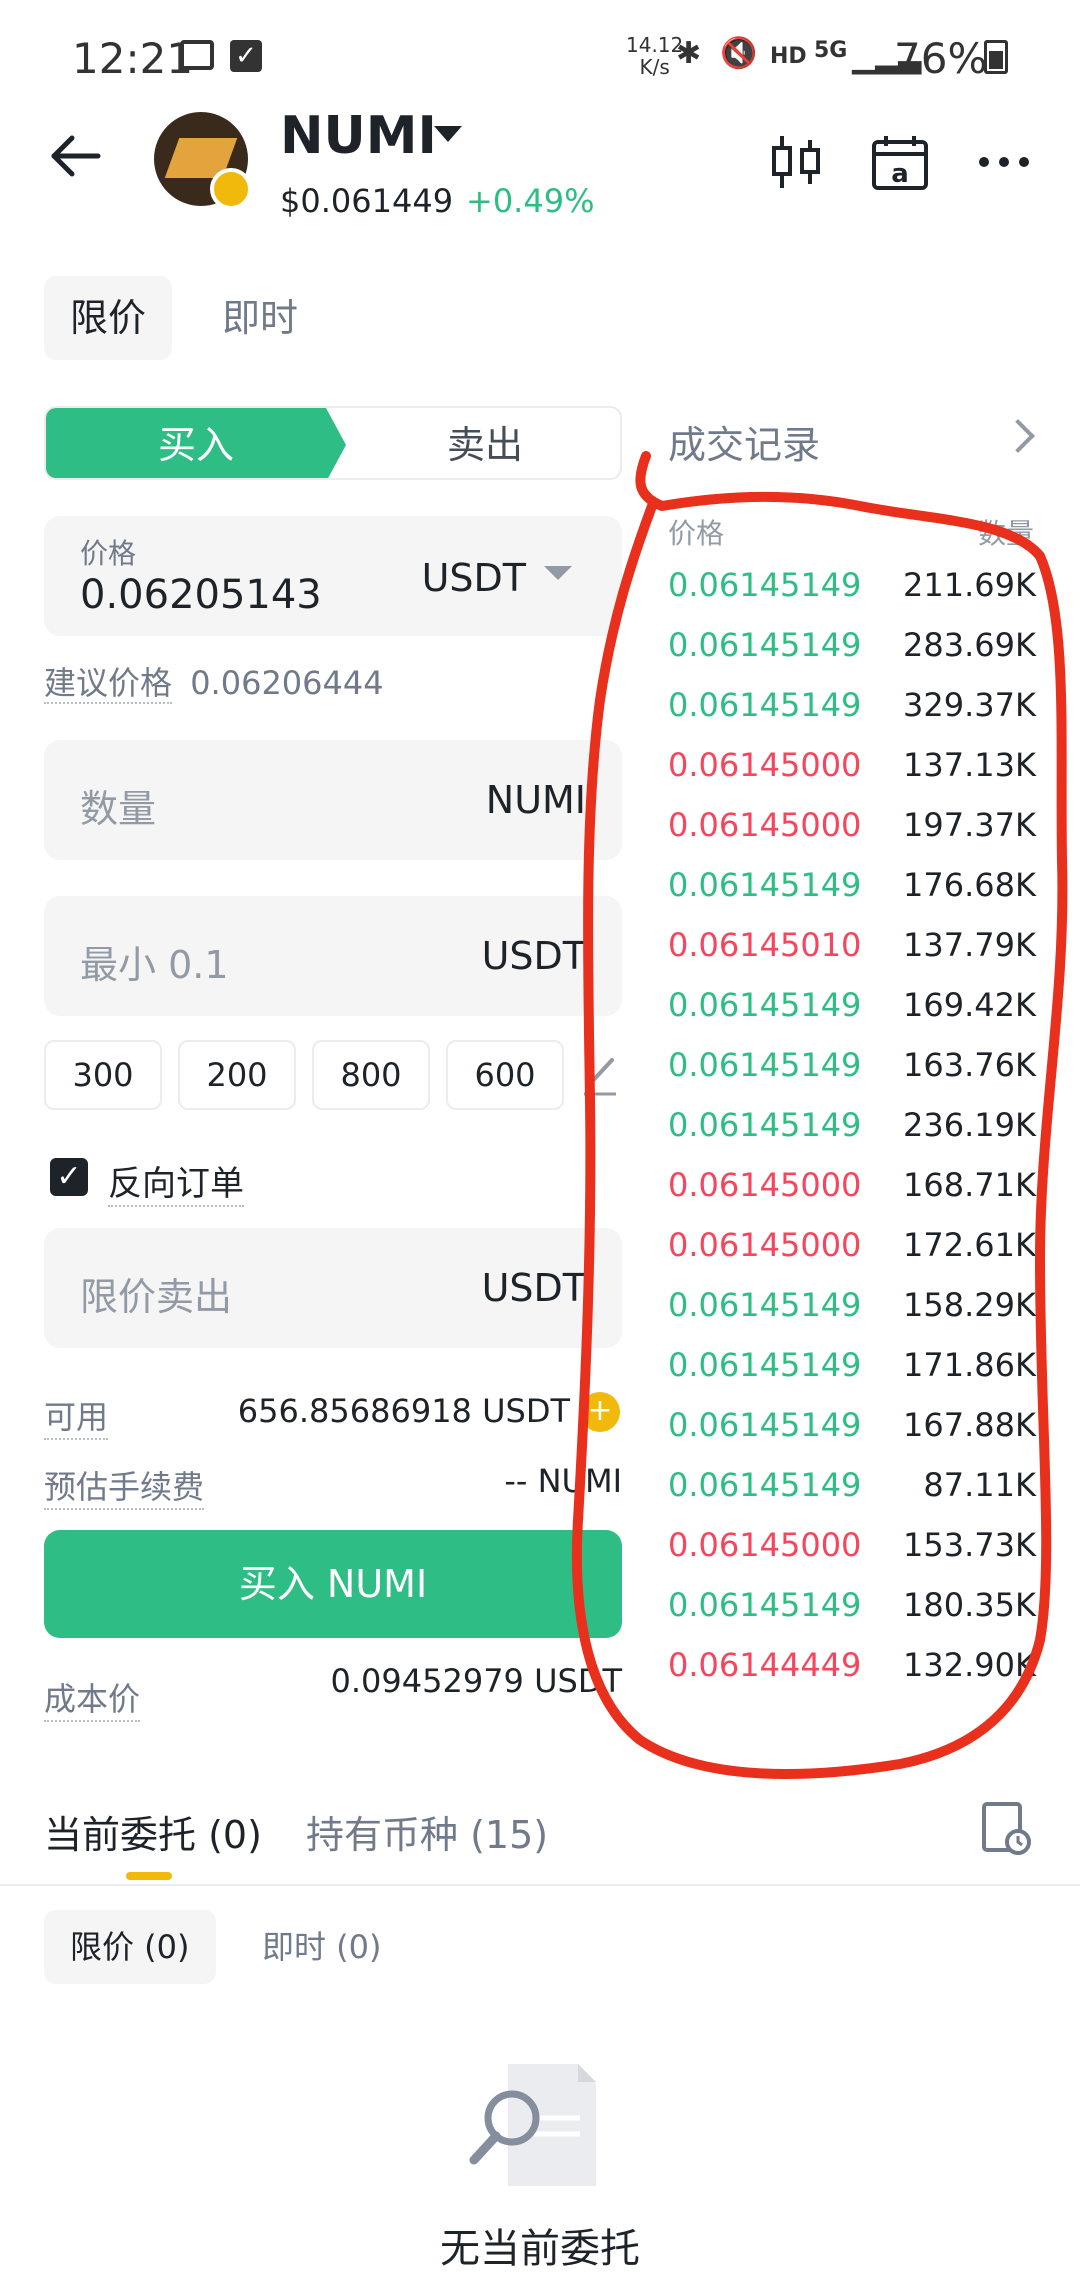  I want to click on preset-button: 600, so click(505, 1075).